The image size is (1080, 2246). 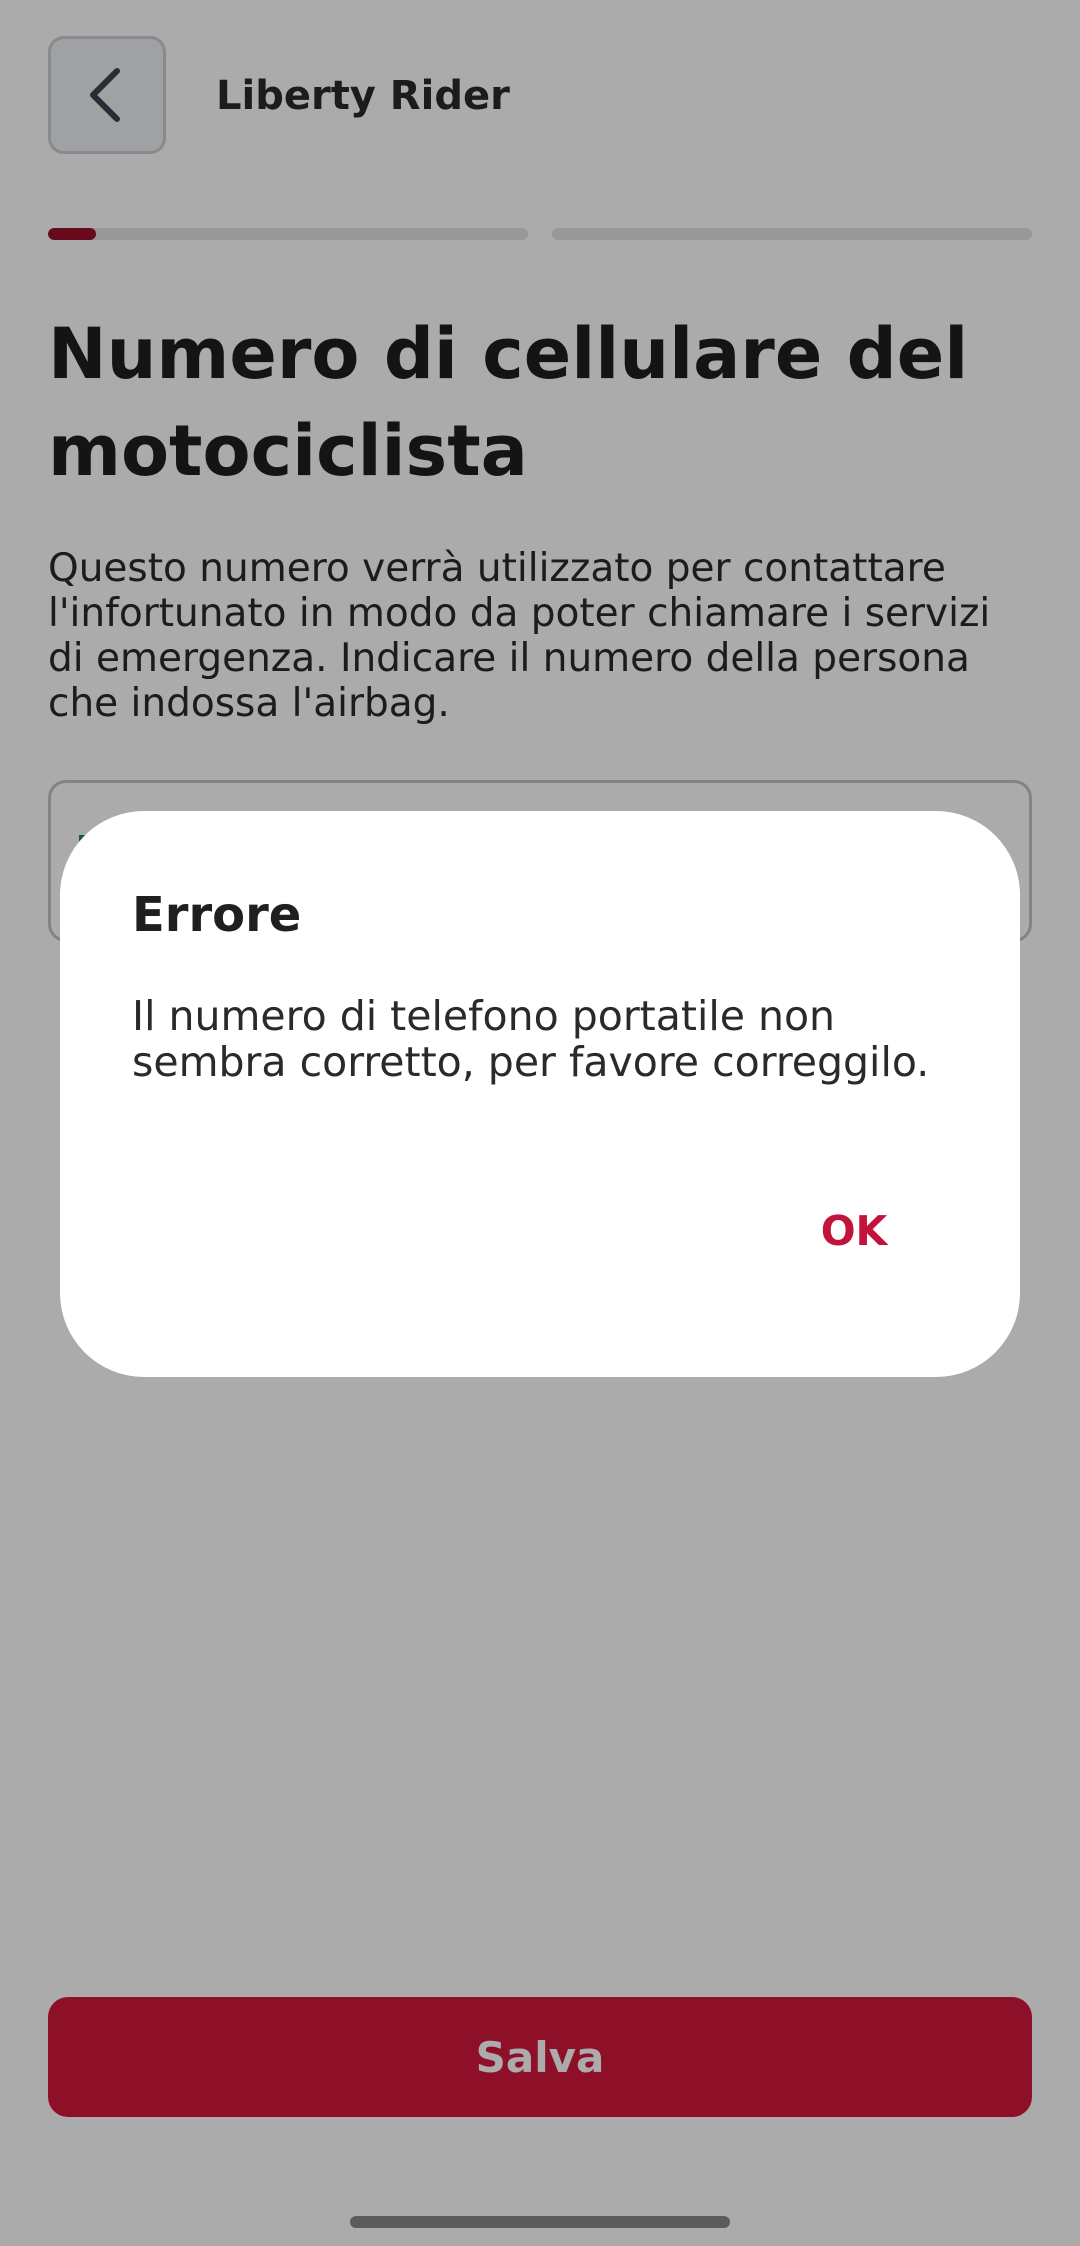 What do you see at coordinates (854, 1231) in the screenshot?
I see `ok-button: OK` at bounding box center [854, 1231].